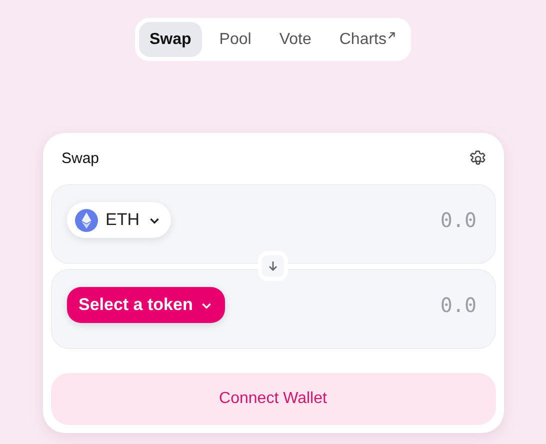 The width and height of the screenshot is (546, 444). I want to click on select-token-button: Select a token, so click(145, 305).